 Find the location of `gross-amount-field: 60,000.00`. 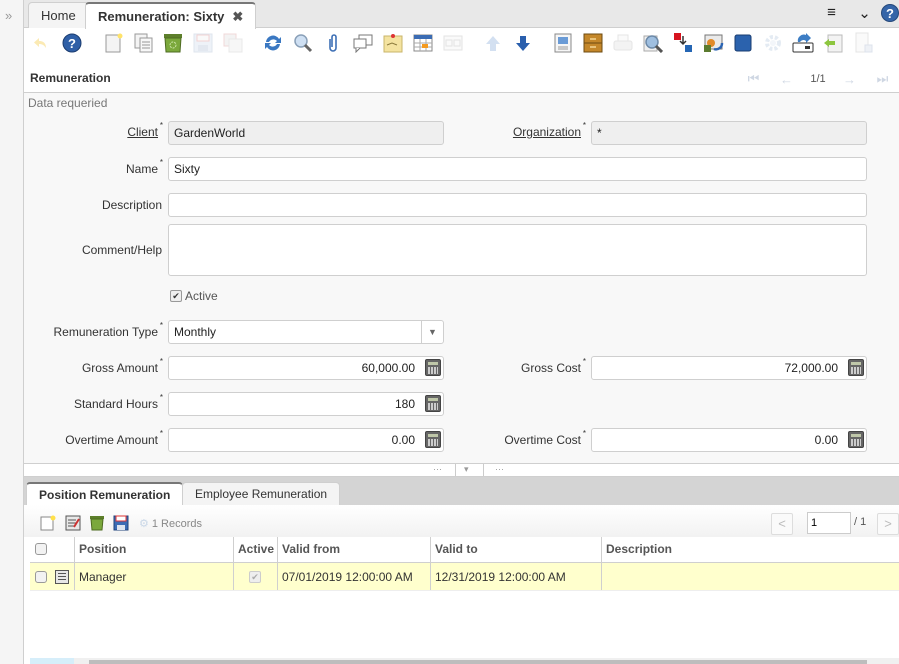

gross-amount-field: 60,000.00 is located at coordinates (306, 368).